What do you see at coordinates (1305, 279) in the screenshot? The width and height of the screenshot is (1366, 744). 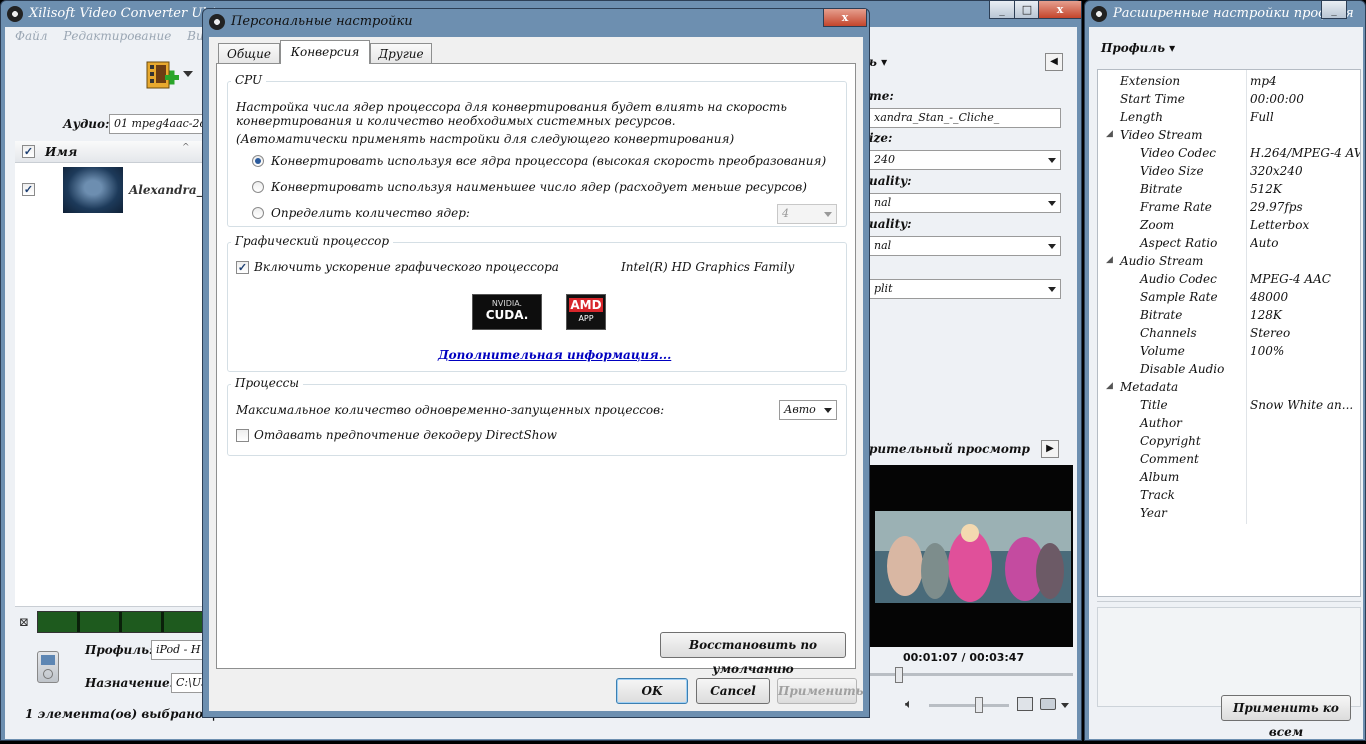 I see `property-value: MPEG-4 AAC` at bounding box center [1305, 279].